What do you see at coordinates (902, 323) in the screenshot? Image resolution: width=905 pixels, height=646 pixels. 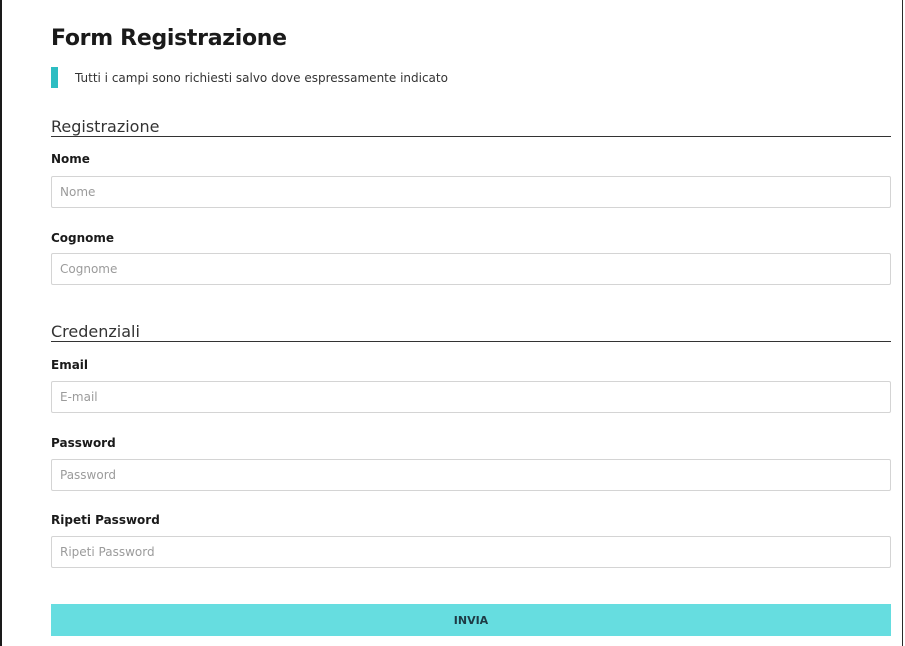 I see `window-border-right` at bounding box center [902, 323].